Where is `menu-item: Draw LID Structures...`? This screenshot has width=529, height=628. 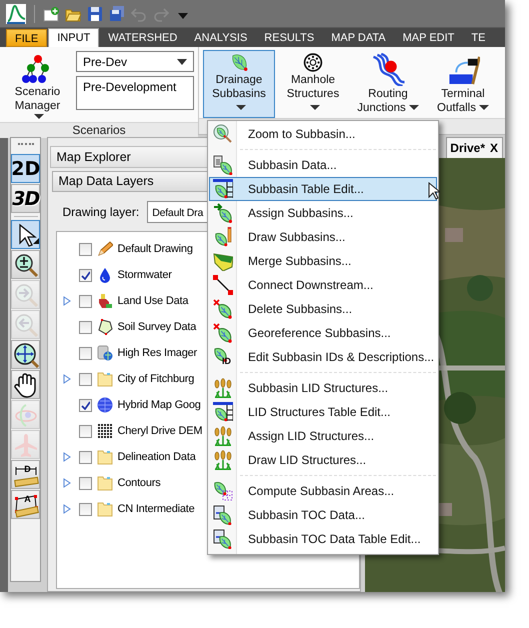
menu-item: Draw LID Structures... is located at coordinates (323, 460).